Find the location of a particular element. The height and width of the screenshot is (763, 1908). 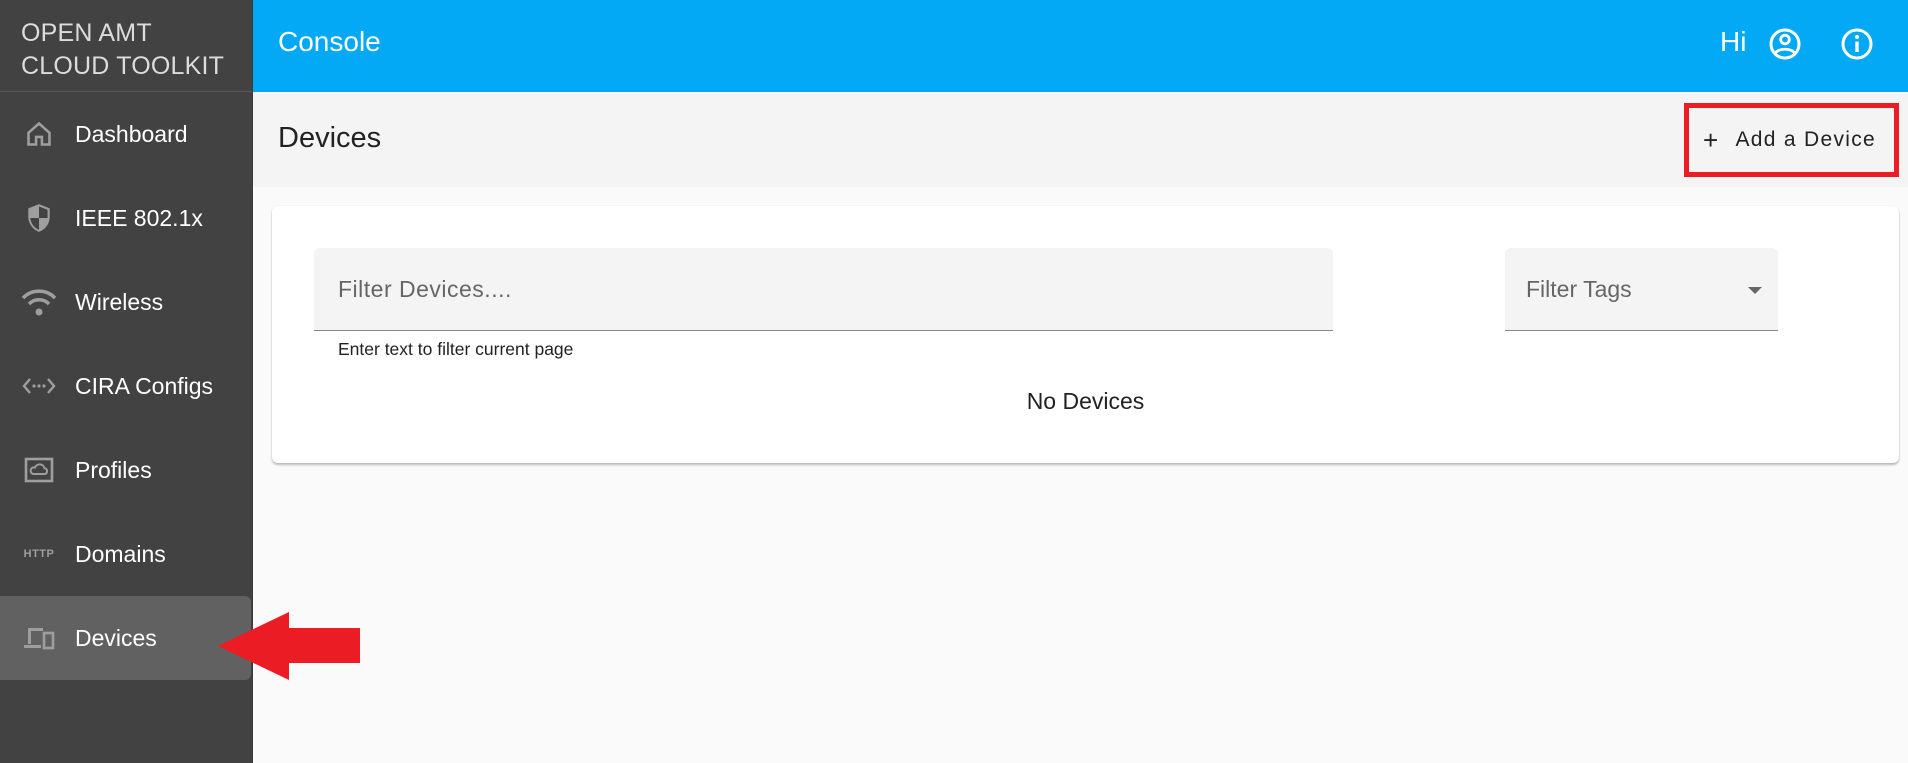

brand-logo: OPEN AMT CLOUD TOOLKIT is located at coordinates (126, 46).